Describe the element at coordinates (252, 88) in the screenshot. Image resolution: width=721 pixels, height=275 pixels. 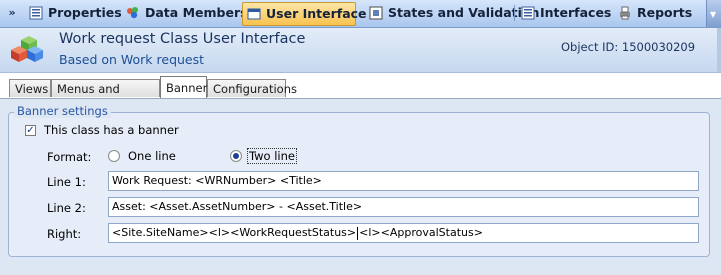
I see `tab-configurations: Configurations` at that location.